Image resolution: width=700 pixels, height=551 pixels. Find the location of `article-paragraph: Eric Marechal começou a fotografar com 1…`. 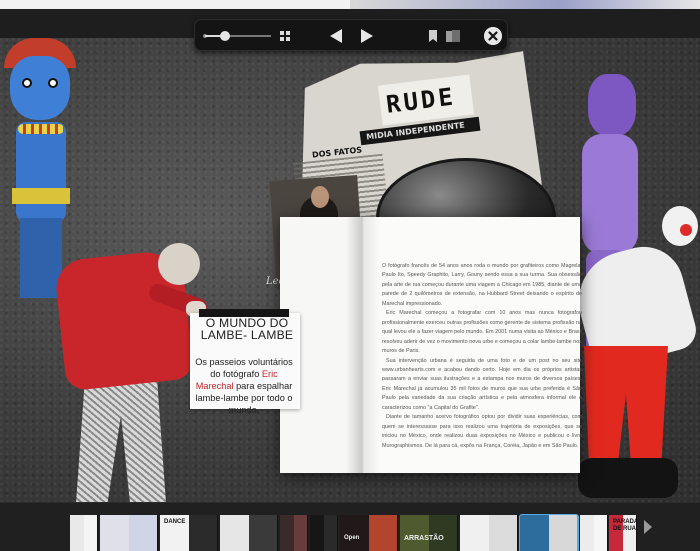

article-paragraph: Eric Marechal começou a fotografar com 1… is located at coordinates (482, 332).